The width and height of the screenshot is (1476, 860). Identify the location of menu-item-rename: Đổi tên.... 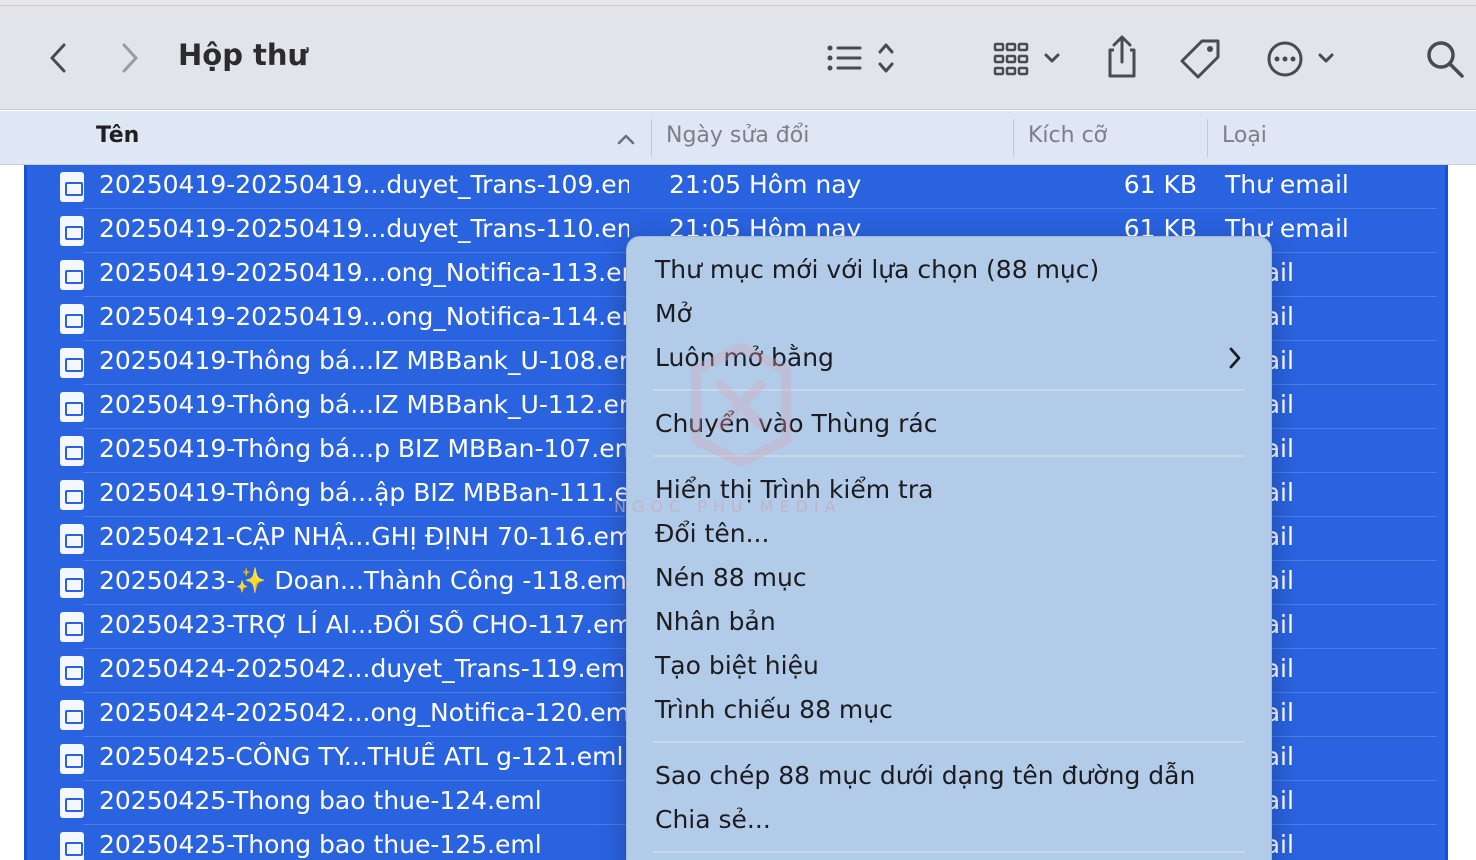
(712, 533).